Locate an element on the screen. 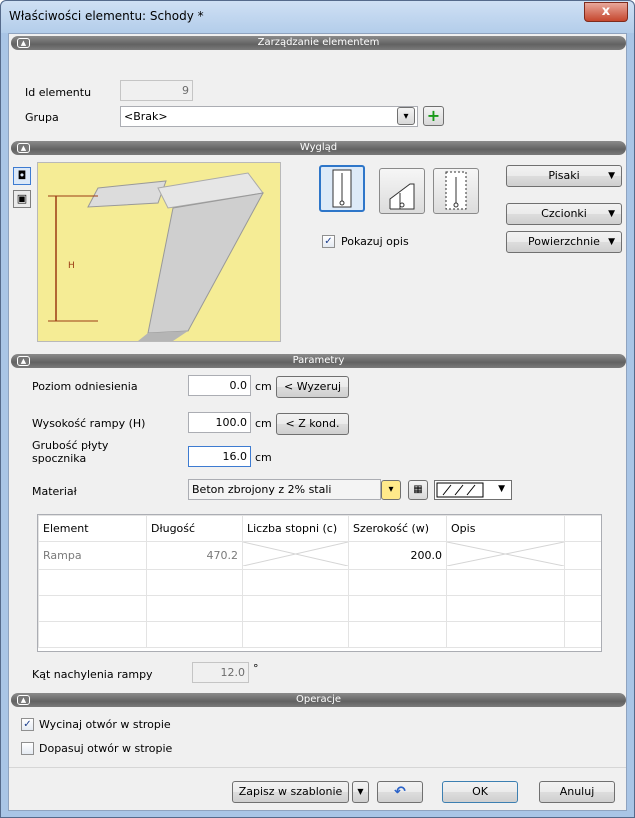  height-unit: cm is located at coordinates (263, 423).